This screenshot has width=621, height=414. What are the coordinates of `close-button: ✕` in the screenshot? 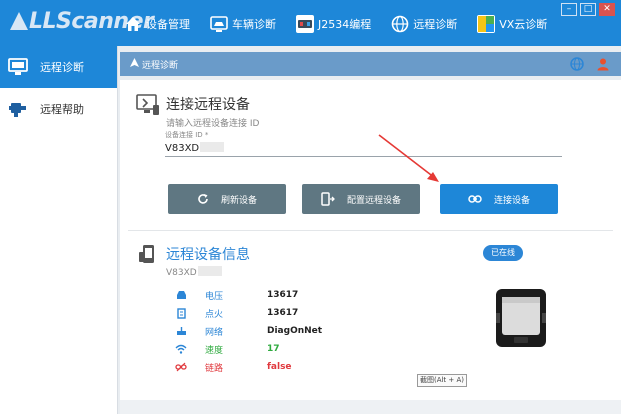 It's located at (607, 9).